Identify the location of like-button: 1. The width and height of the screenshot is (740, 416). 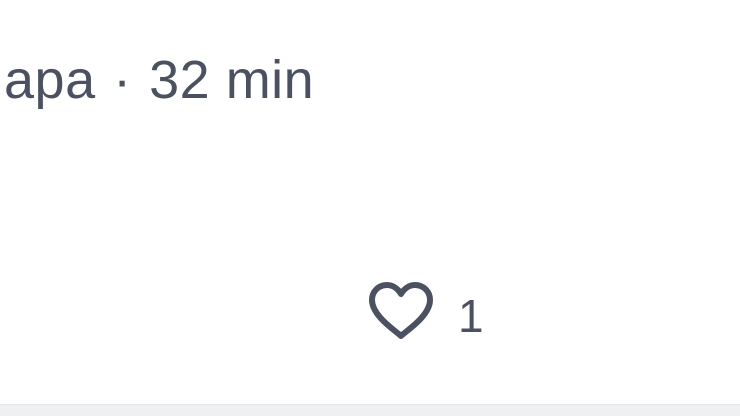
(425, 311).